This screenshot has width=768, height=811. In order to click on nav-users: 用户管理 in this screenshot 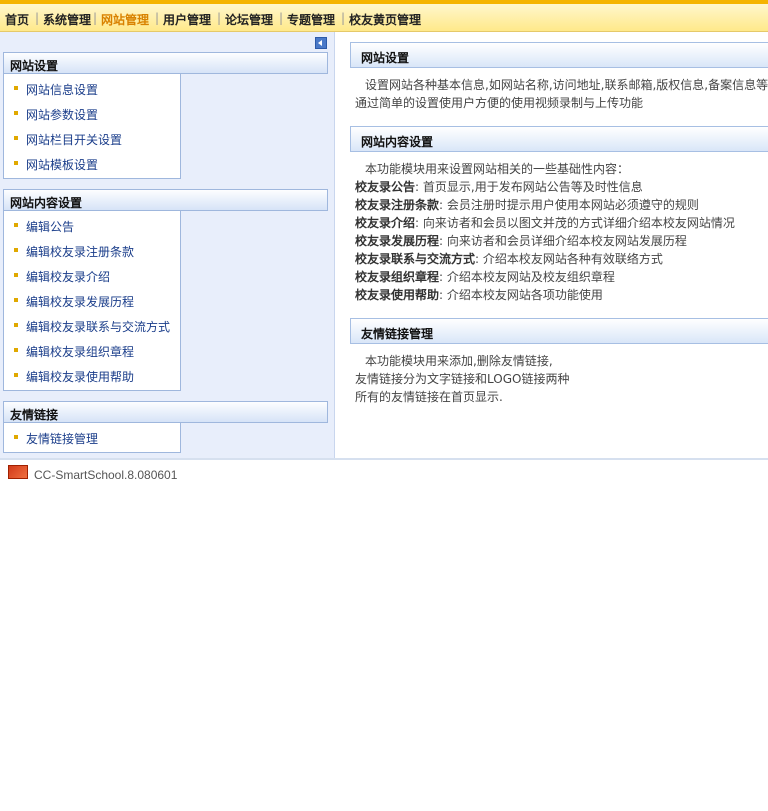, I will do `click(187, 19)`.